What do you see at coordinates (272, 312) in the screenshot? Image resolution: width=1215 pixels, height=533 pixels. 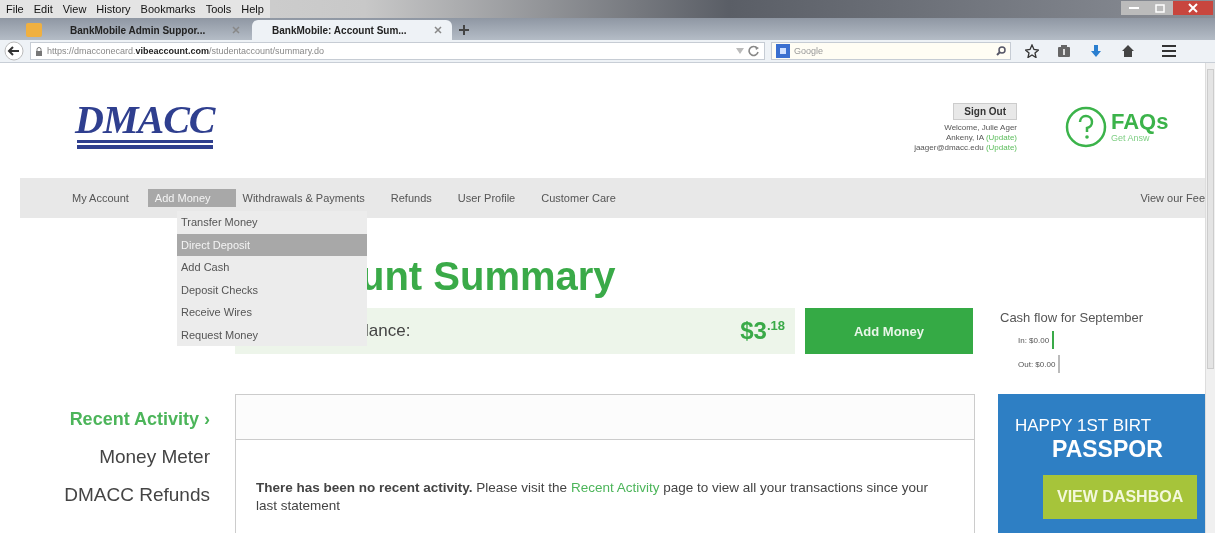 I see `dropdown-item: Receive Wires` at bounding box center [272, 312].